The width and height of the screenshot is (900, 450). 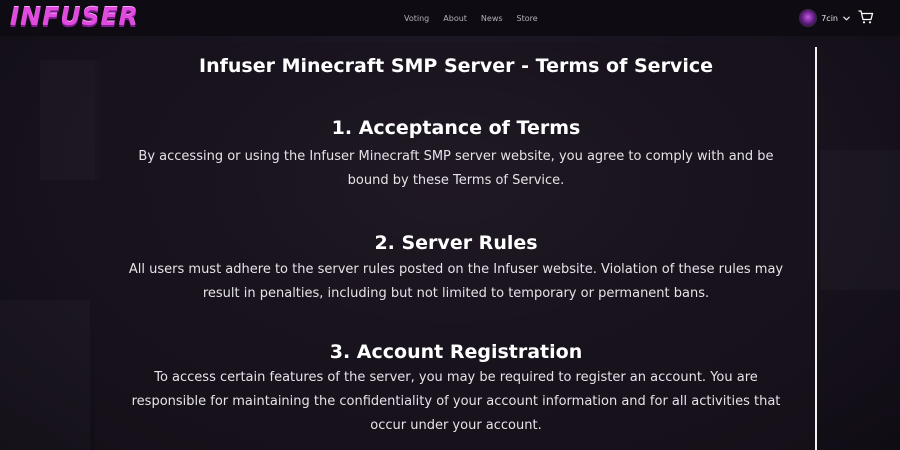 What do you see at coordinates (808, 18) in the screenshot?
I see `avatar` at bounding box center [808, 18].